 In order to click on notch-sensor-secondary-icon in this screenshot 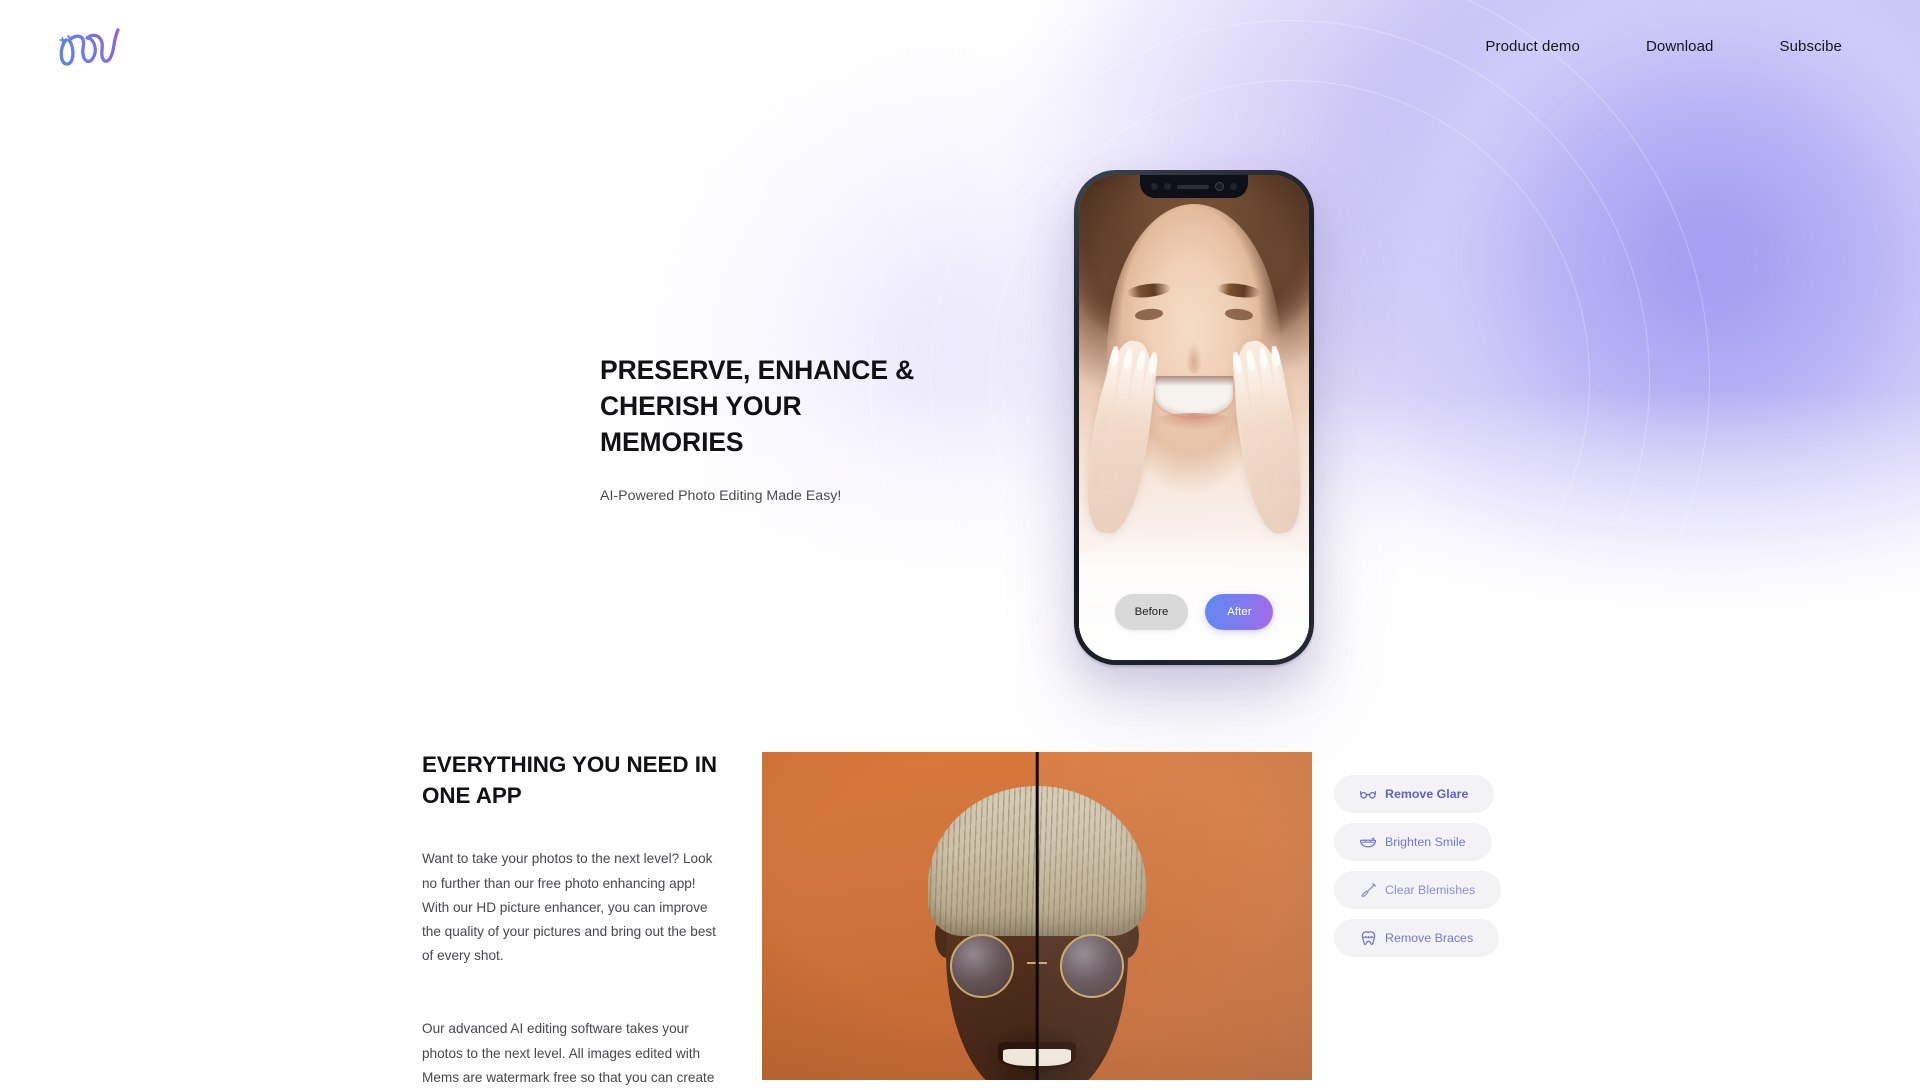, I will do `click(1167, 186)`.